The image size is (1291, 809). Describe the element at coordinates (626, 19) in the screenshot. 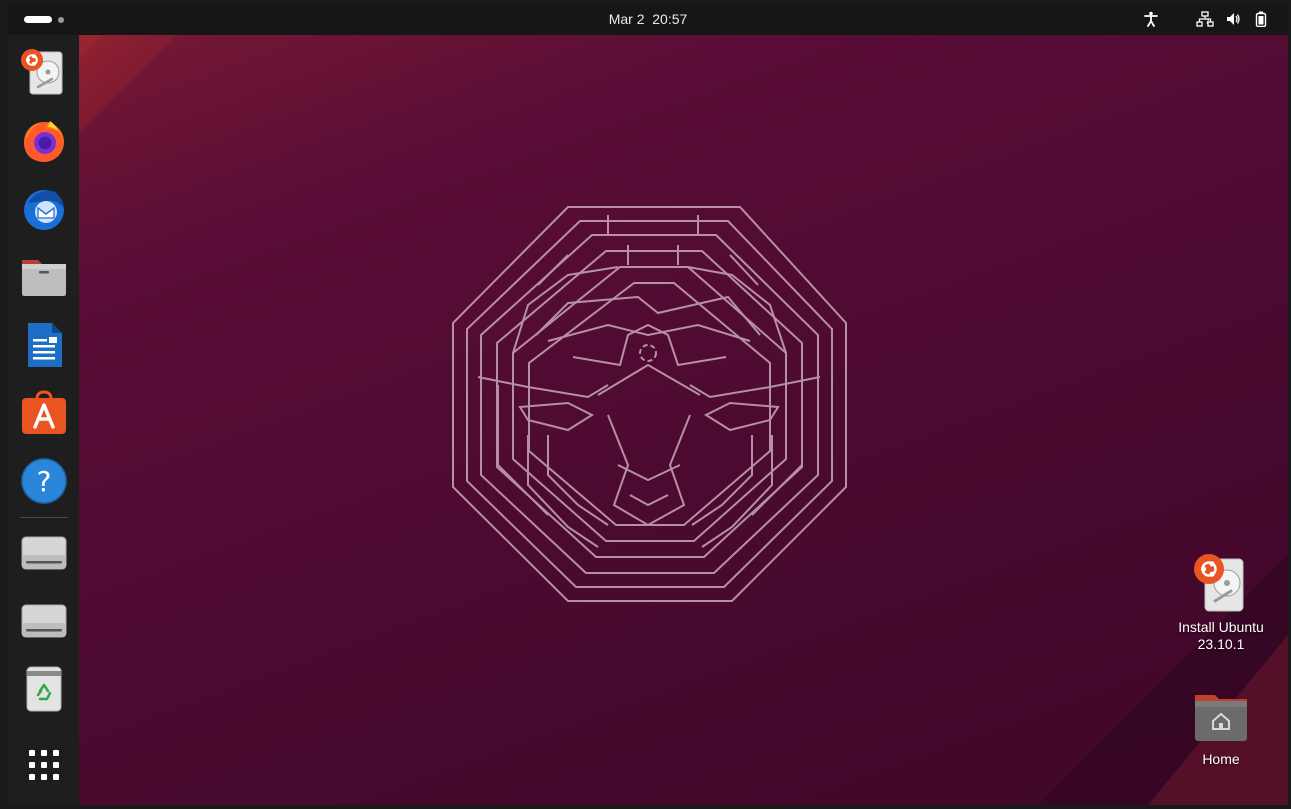

I see `clock-date: Mar 2` at that location.